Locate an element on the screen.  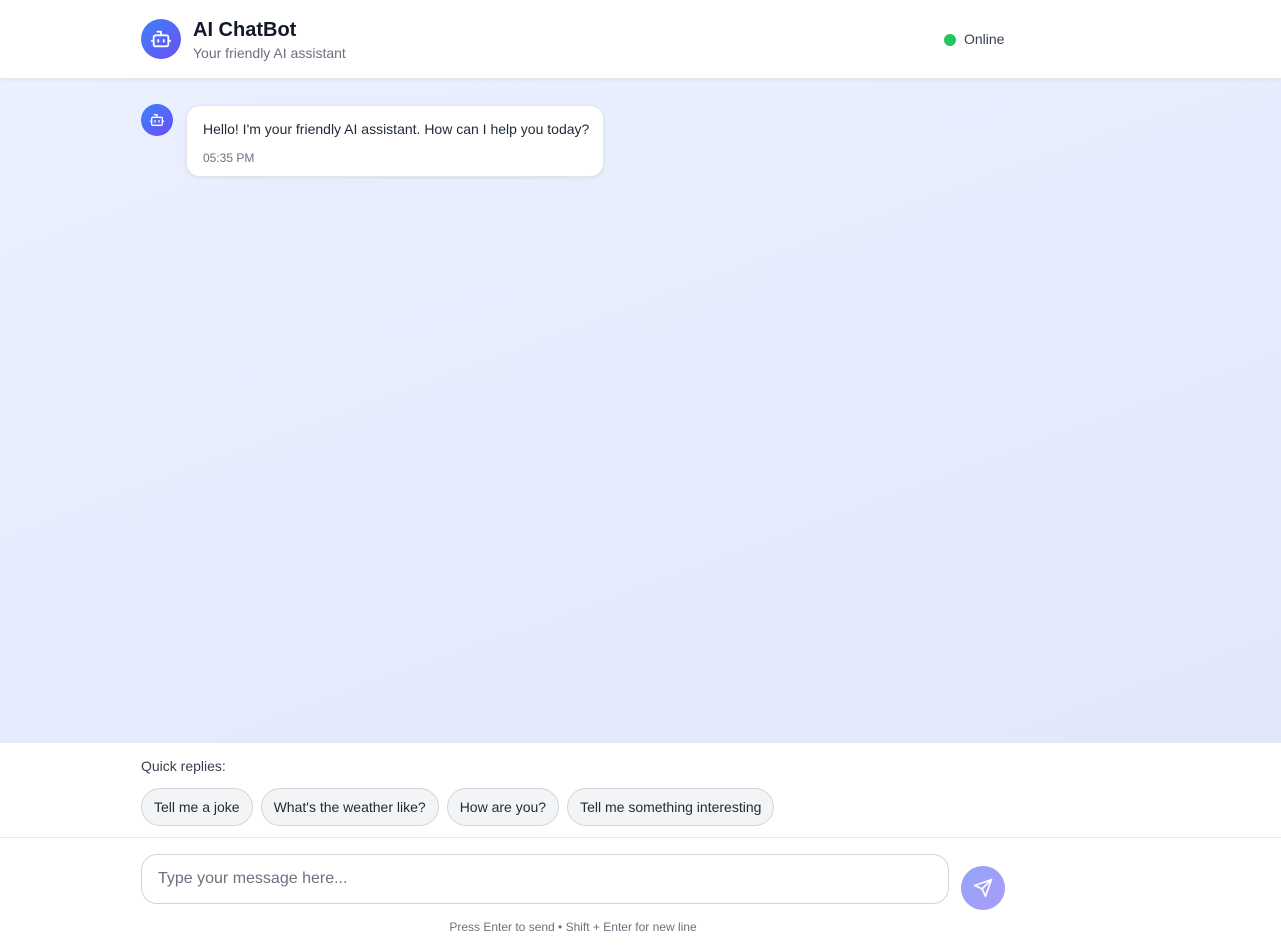
online-dot-icon is located at coordinates (950, 39).